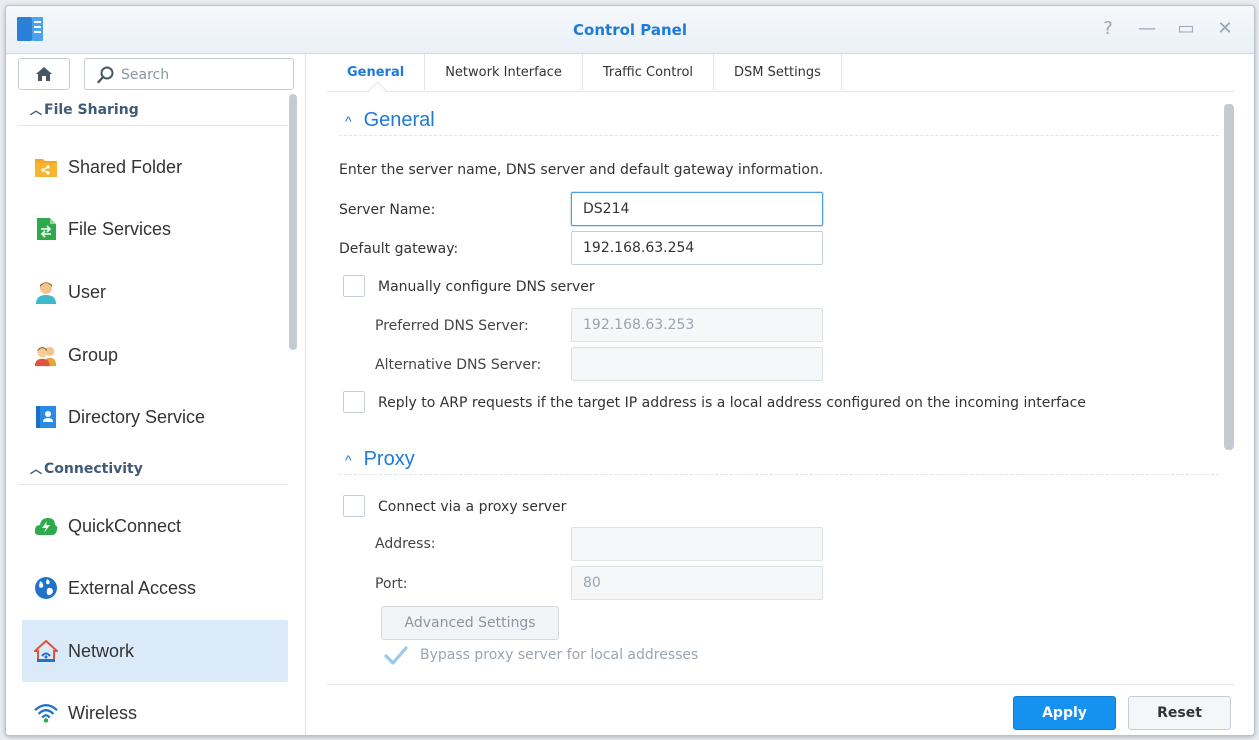  I want to click on sidebar-item-file-services: File Services, so click(155, 229).